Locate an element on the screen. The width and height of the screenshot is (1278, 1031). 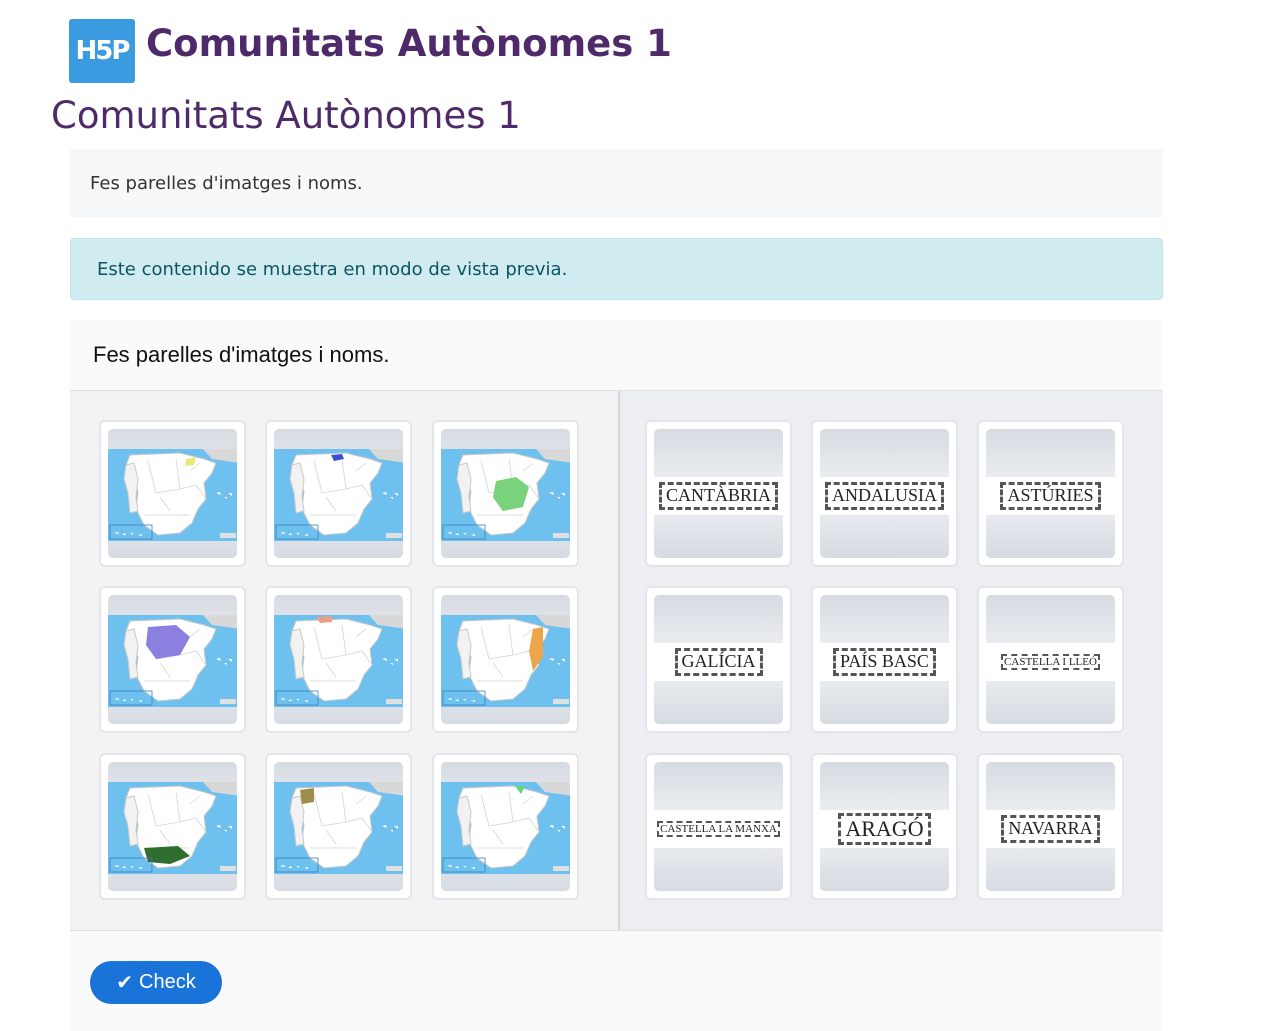
name-card: GALÍCIA is located at coordinates (718, 659).